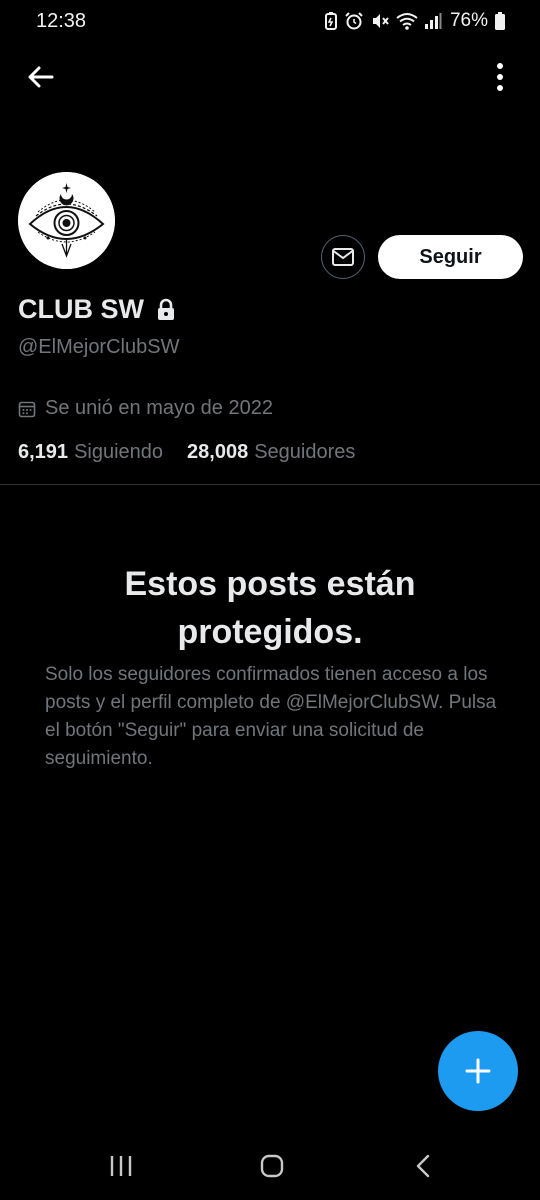 The width and height of the screenshot is (540, 1200). I want to click on mute-icon, so click(380, 21).